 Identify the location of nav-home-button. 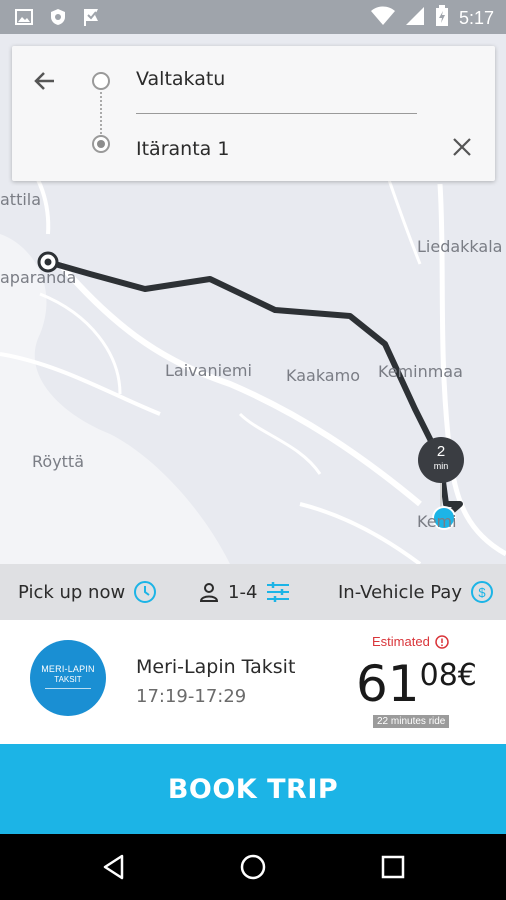
(253, 867).